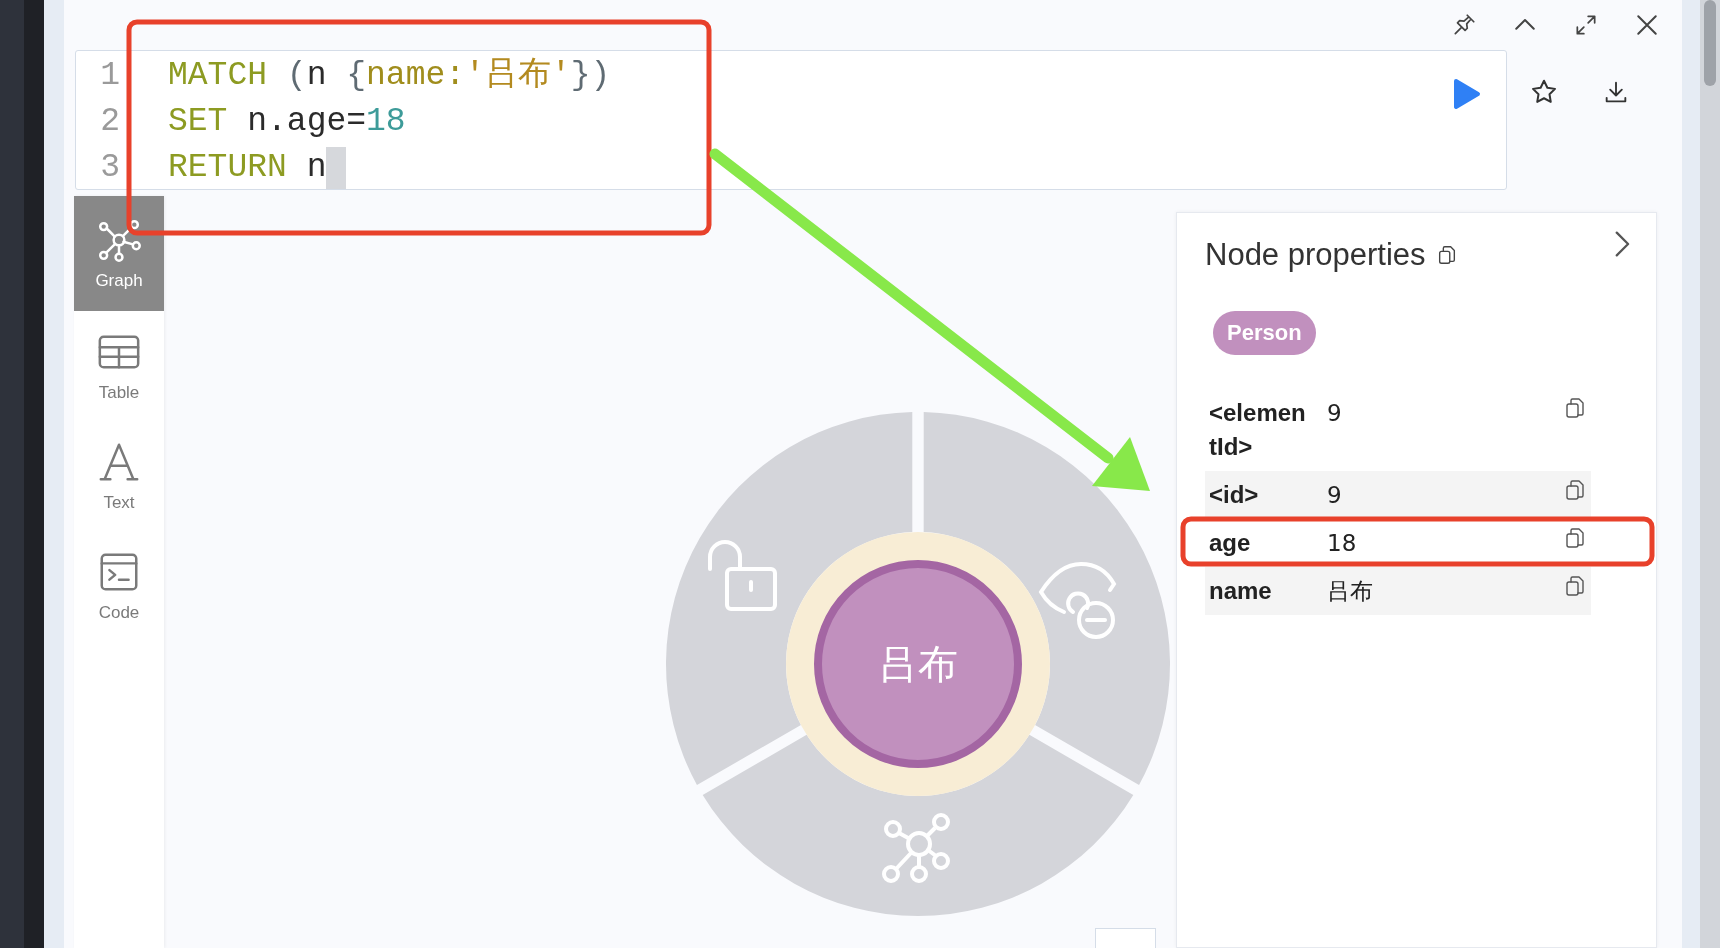 The image size is (1720, 948). I want to click on property-value: 18, so click(1342, 543).